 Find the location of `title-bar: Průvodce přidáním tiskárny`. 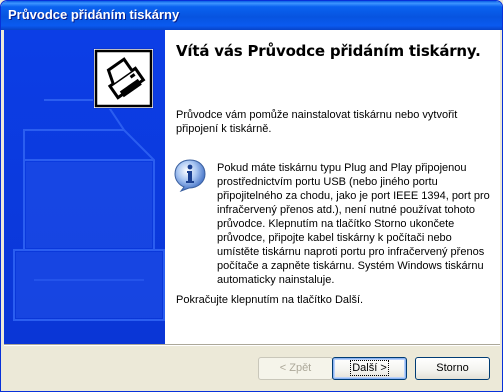

title-bar: Průvodce přidáním tiskárny is located at coordinates (251, 15).